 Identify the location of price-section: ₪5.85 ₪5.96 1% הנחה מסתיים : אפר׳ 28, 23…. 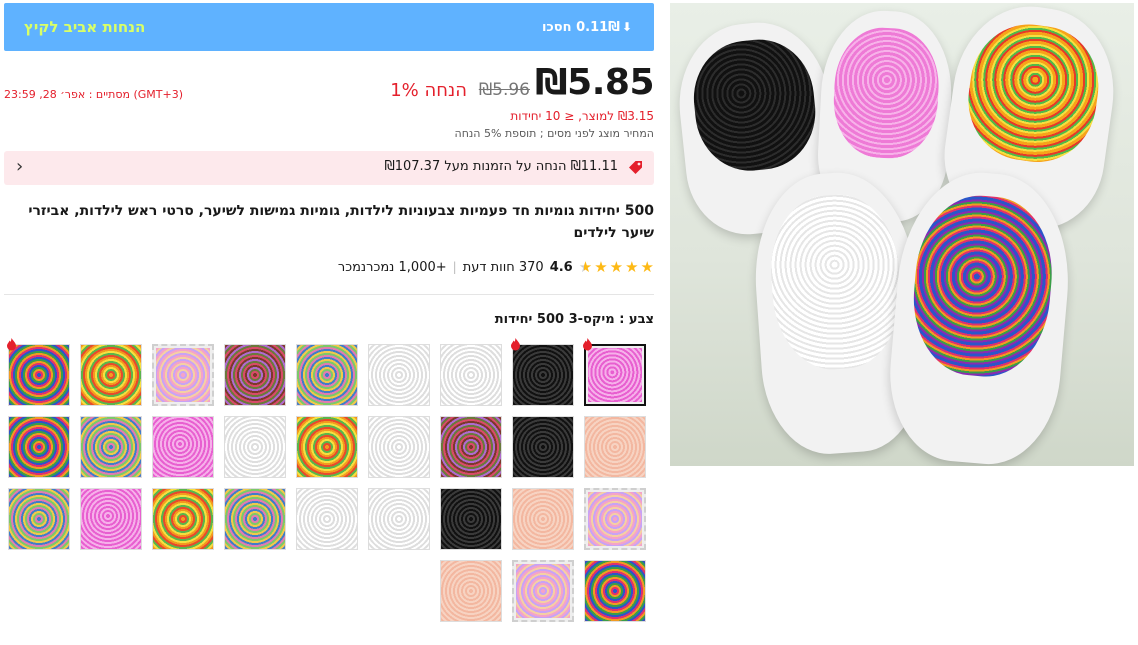
(329, 85).